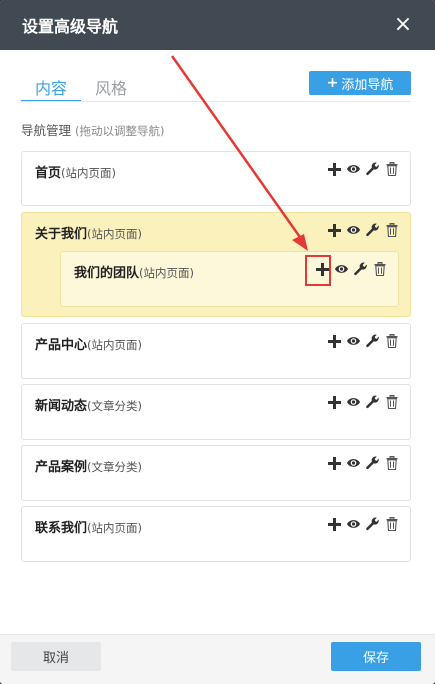 The image size is (435, 684). I want to click on tab-bar: 内容 风格, so click(81, 87).